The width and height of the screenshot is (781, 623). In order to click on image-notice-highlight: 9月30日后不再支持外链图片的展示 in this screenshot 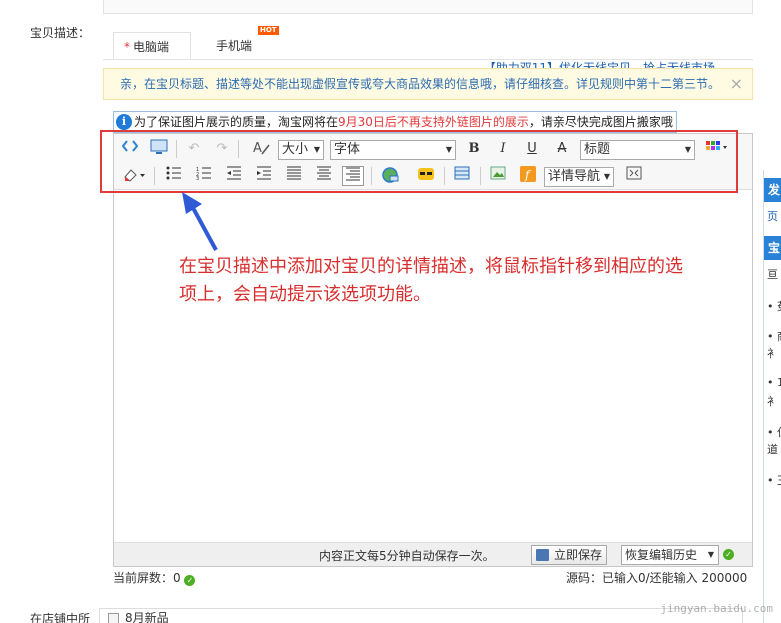, I will do `click(433, 122)`.